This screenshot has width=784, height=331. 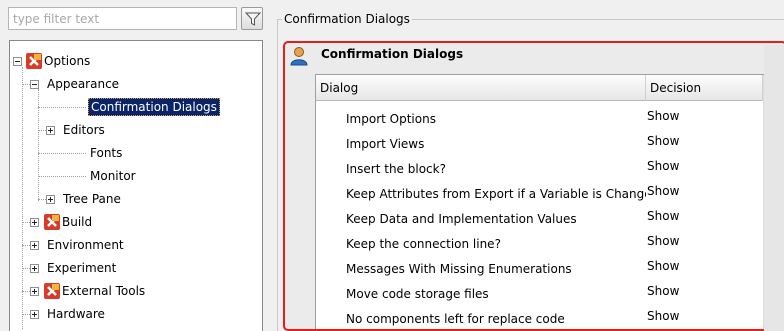 What do you see at coordinates (423, 244) in the screenshot?
I see `dialog-cell: Keep the connection line?` at bounding box center [423, 244].